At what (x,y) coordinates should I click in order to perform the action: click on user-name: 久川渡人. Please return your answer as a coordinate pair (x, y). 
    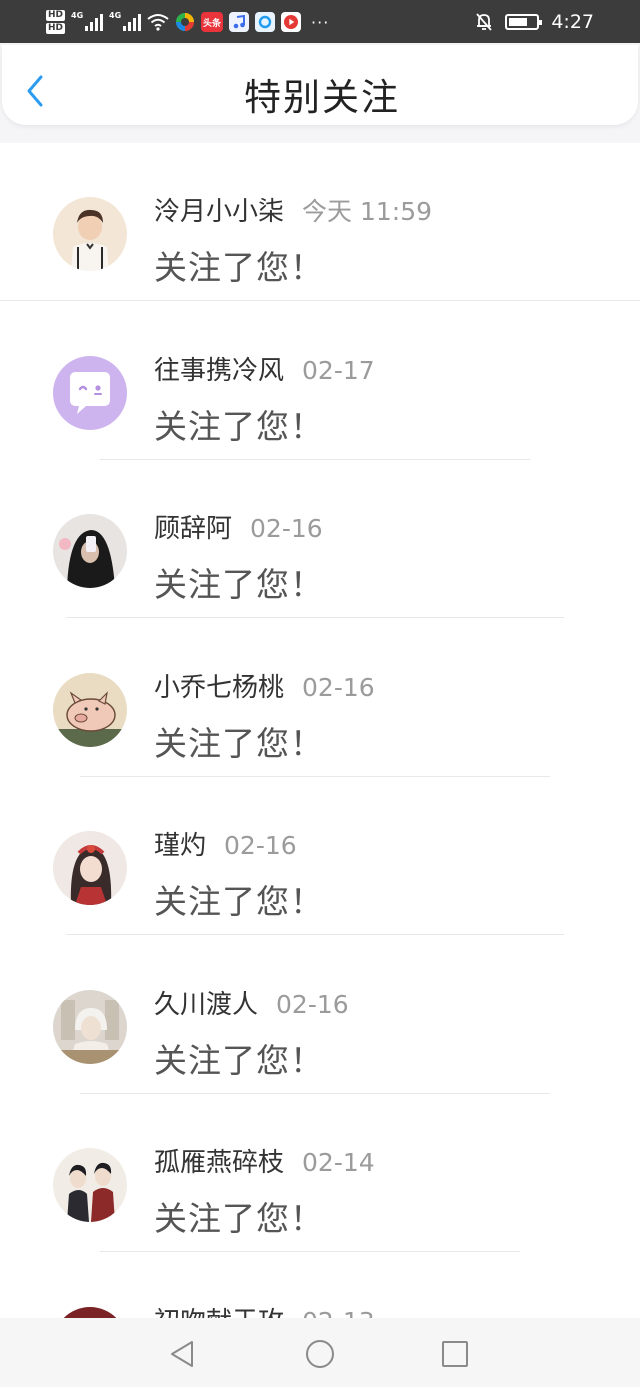
    Looking at the image, I should click on (206, 1002).